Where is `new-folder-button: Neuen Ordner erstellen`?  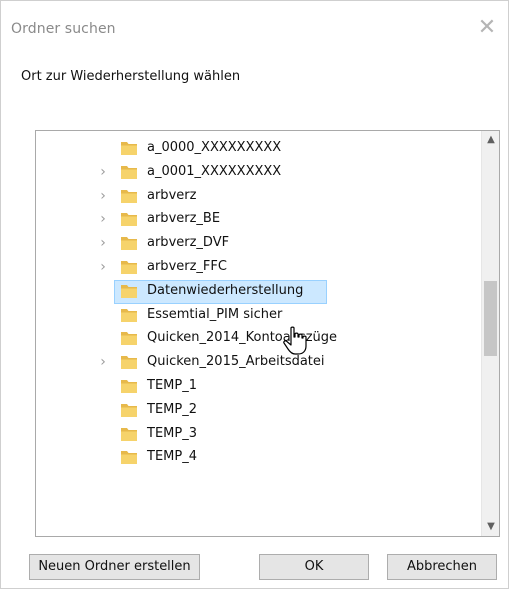
new-folder-button: Neuen Ordner erstellen is located at coordinates (114, 567).